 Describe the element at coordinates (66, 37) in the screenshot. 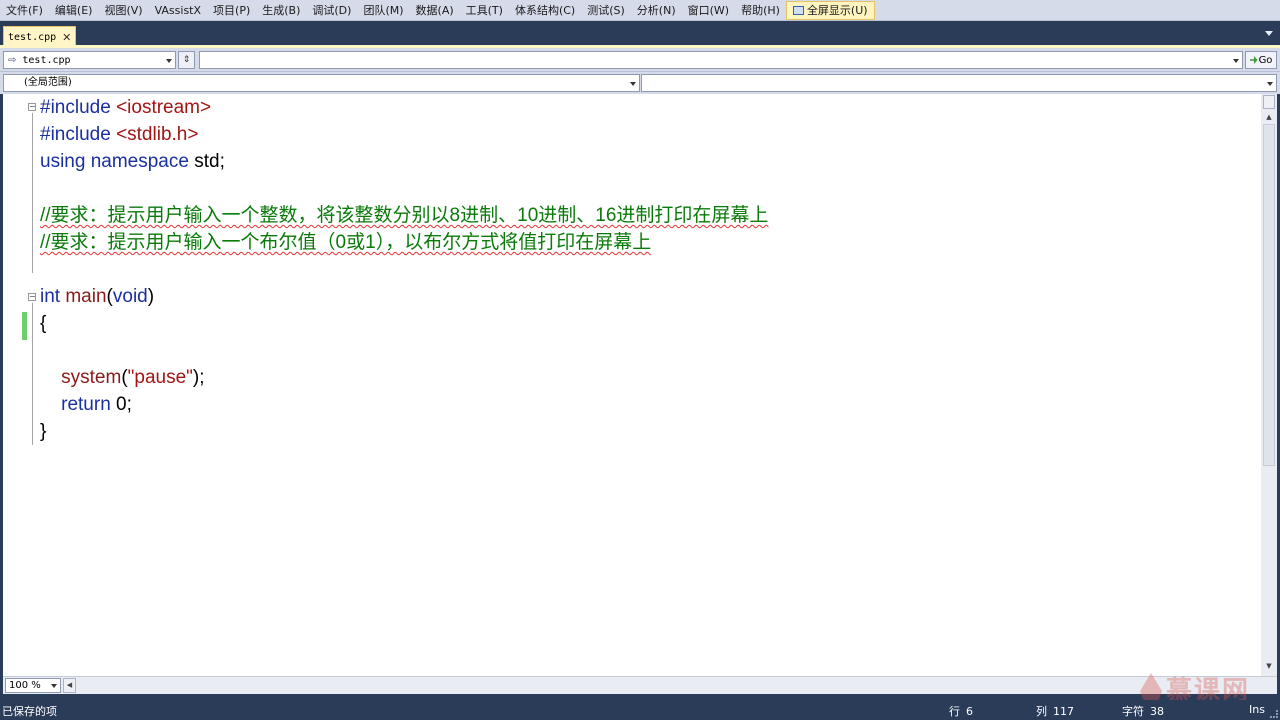

I see `close-icon: ✕` at that location.